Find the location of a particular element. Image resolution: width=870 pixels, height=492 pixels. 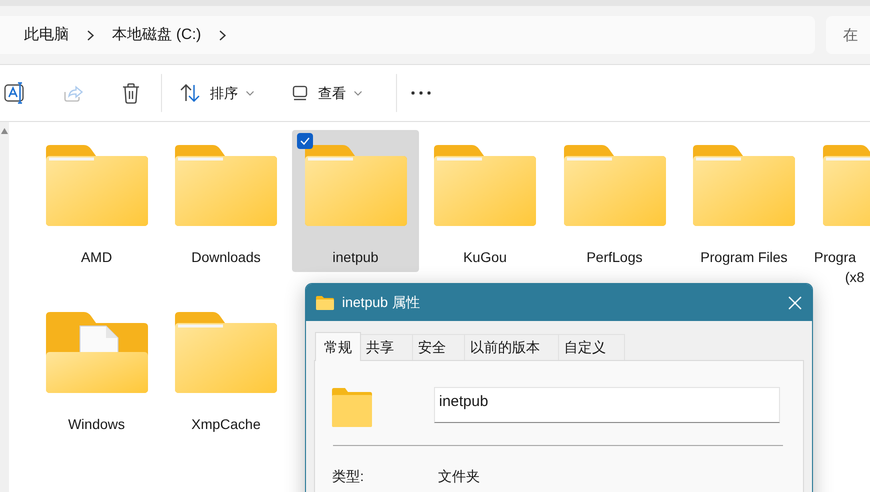

checkmark-icon is located at coordinates (305, 141).